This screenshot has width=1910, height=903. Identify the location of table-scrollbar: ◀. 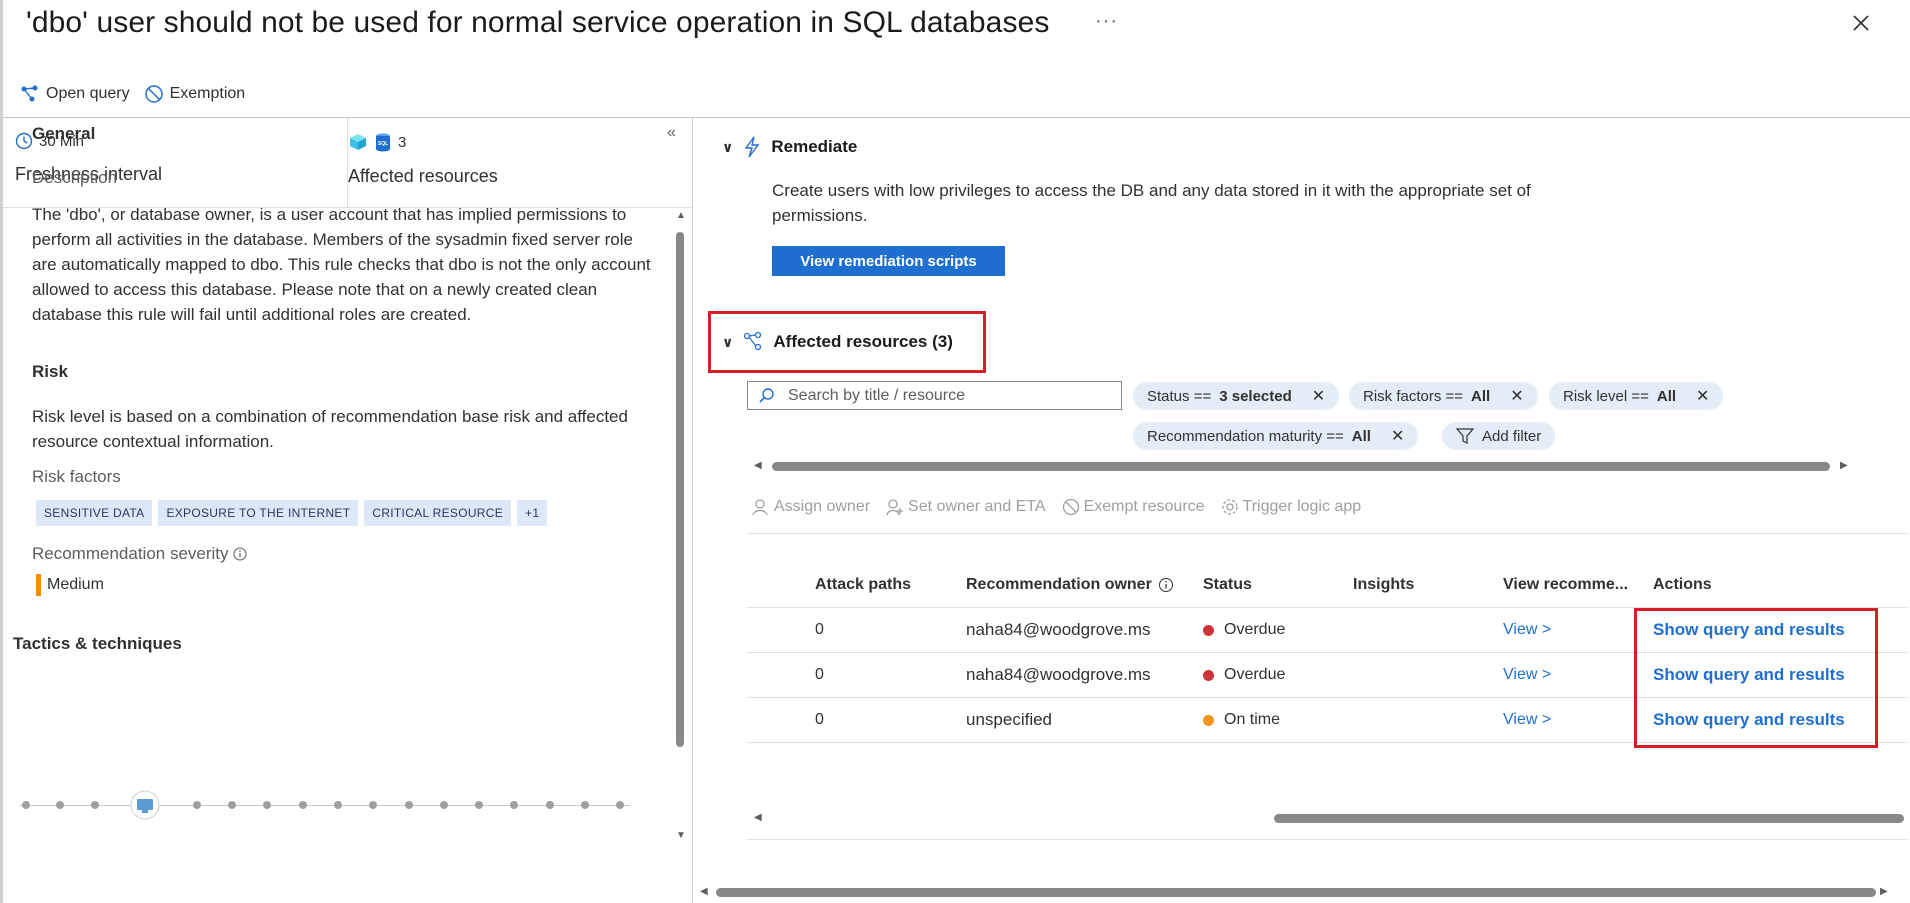
(1331, 818).